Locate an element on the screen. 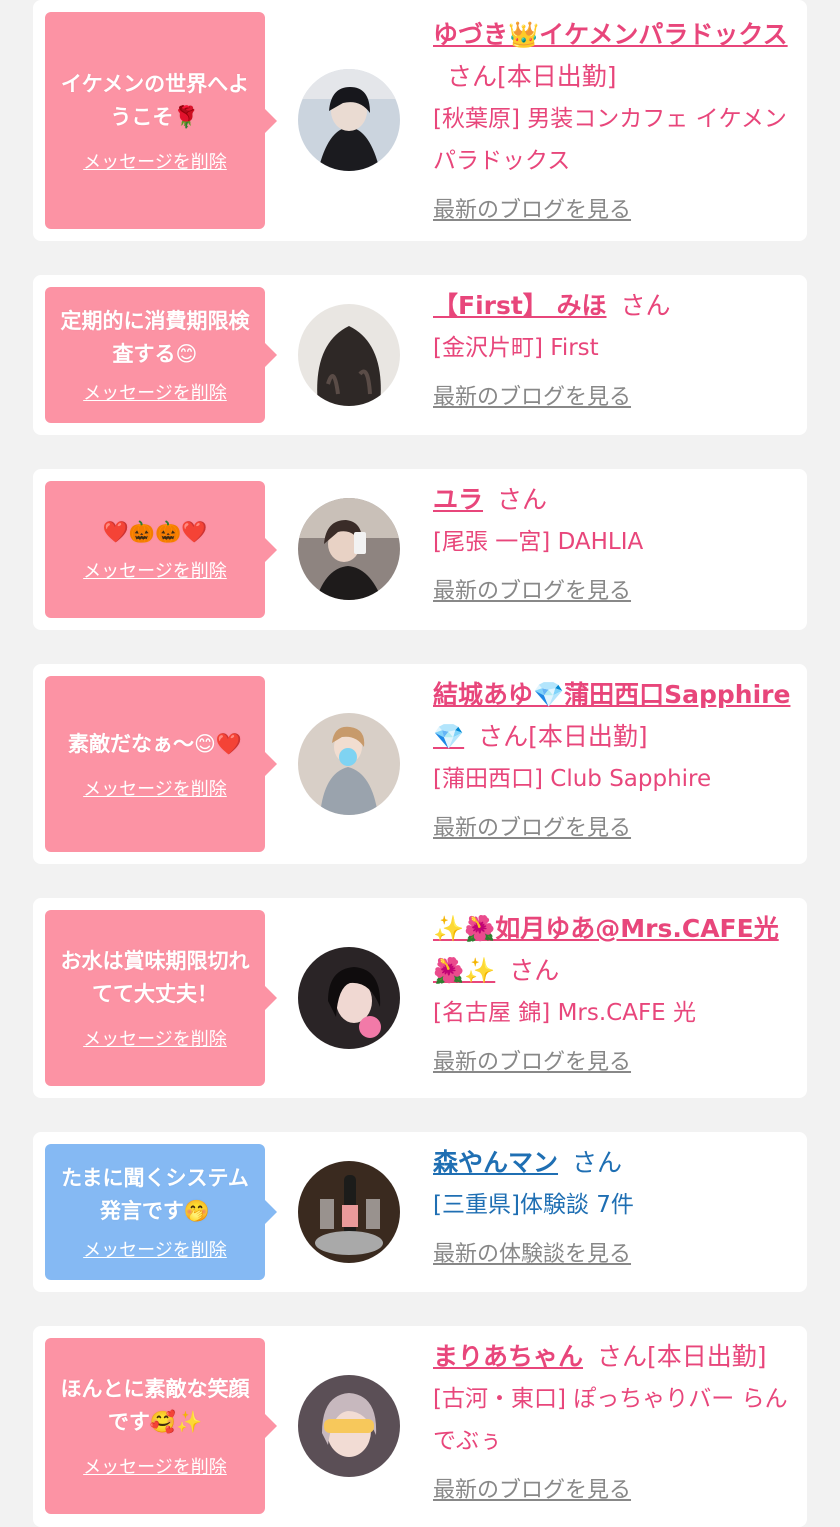 This screenshot has width=840, height=1527. message-text: ❤️🎃🎃❤️ is located at coordinates (155, 532).